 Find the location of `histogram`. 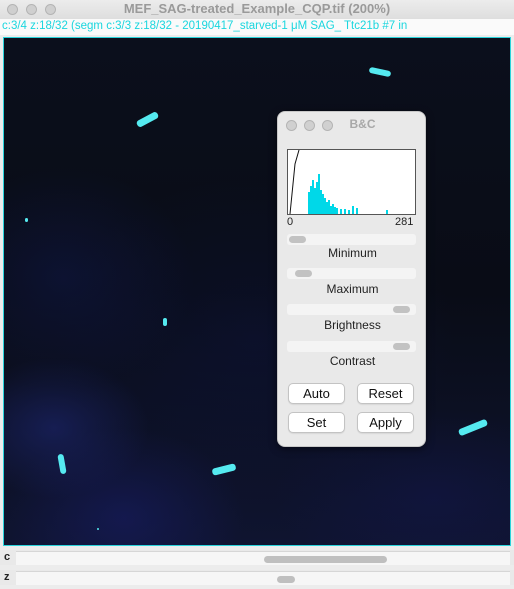

histogram is located at coordinates (351, 182).